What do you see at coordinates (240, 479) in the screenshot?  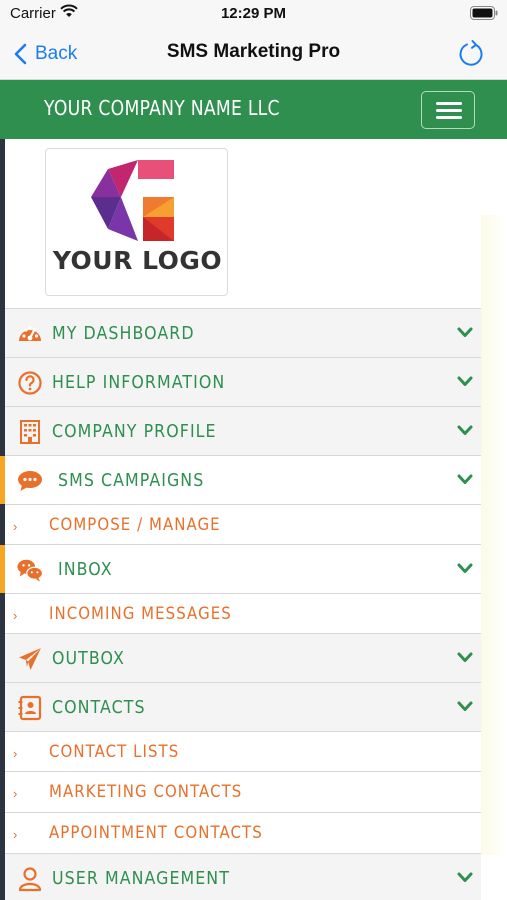 I see `menu-item-sms-campaigns: SMS CAMPAIGNS` at bounding box center [240, 479].